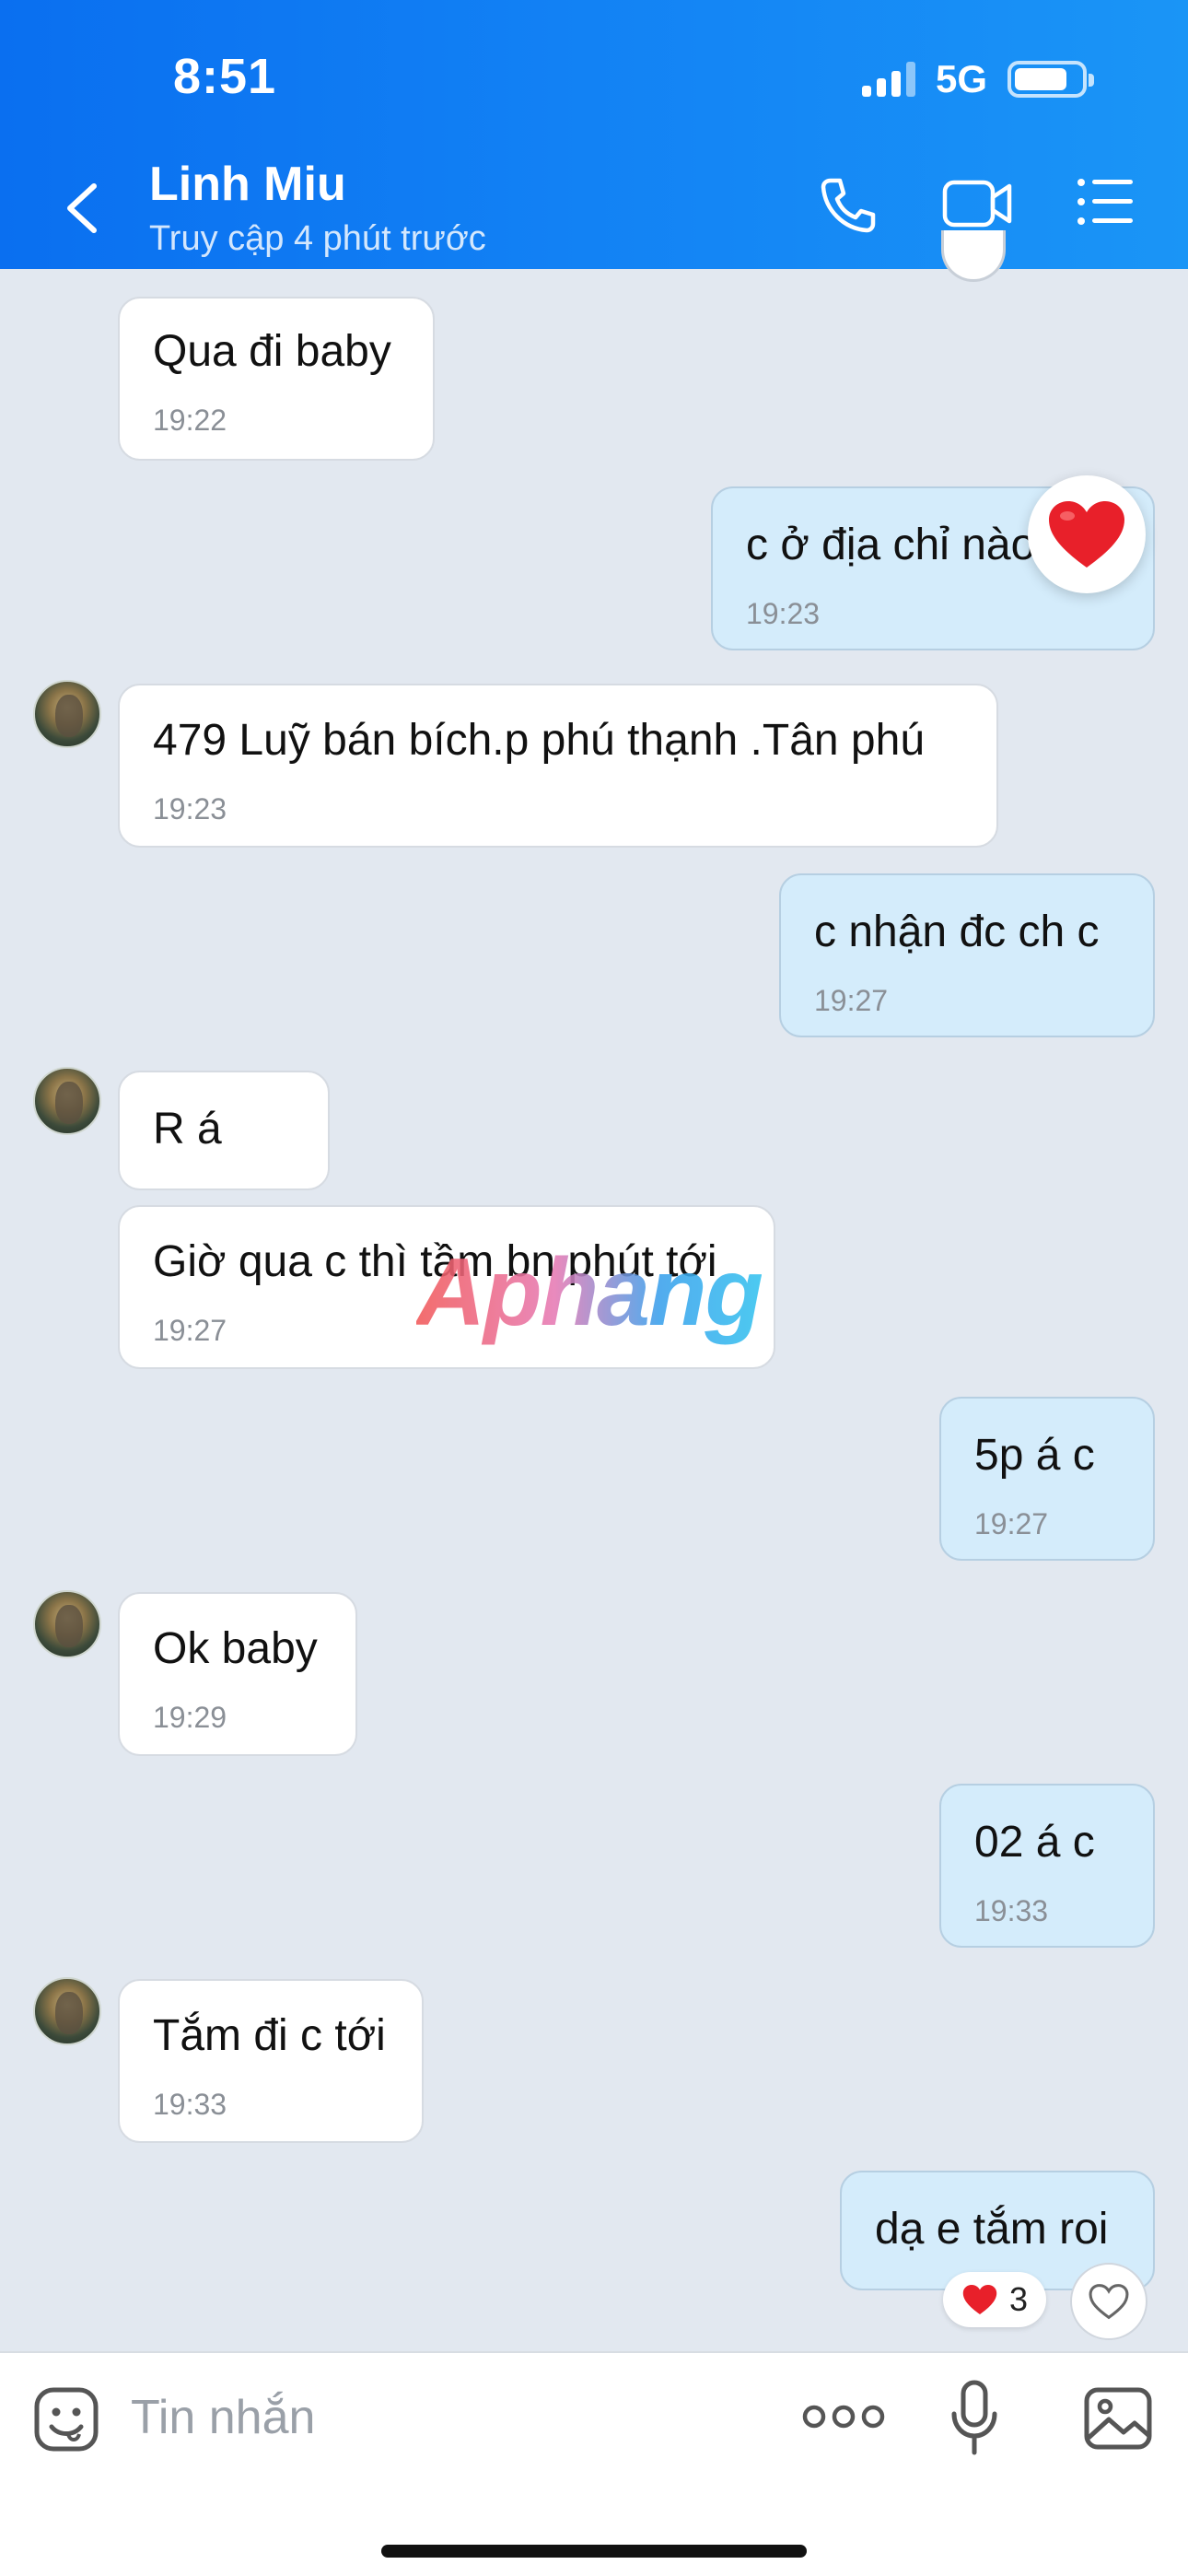 This screenshot has width=1188, height=2576. Describe the element at coordinates (957, 931) in the screenshot. I see `message-text: c nhận đc ch c` at that location.